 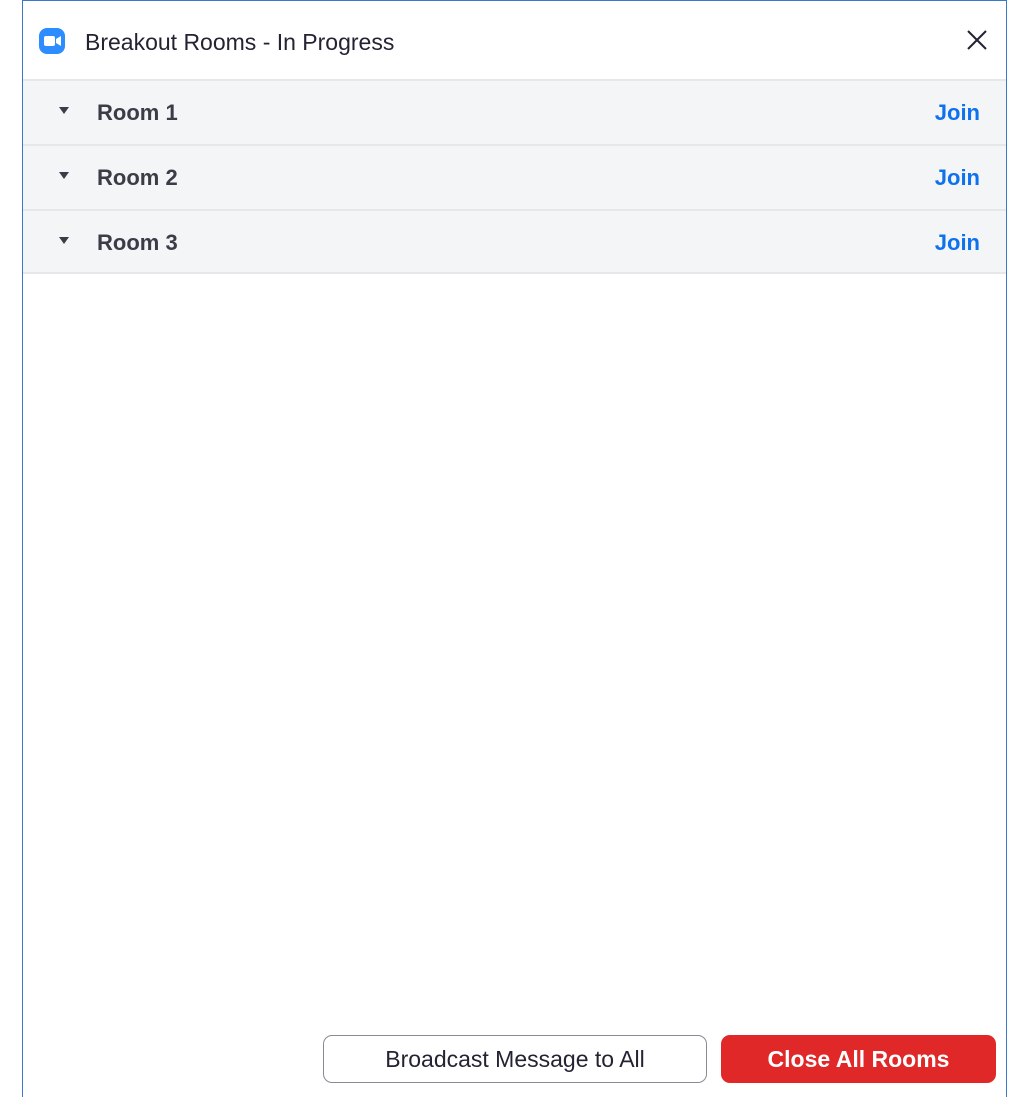 I want to click on room-row: Room 3 Join, so click(x=514, y=241).